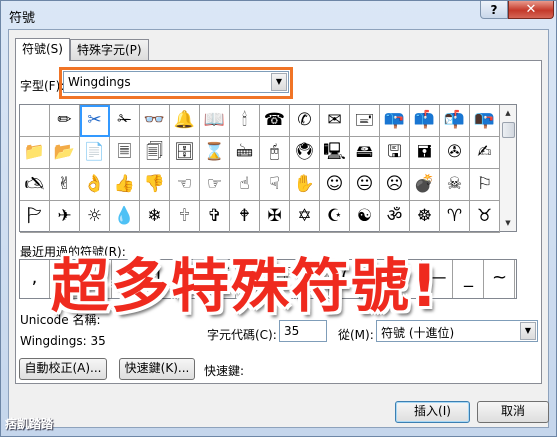 This screenshot has height=437, width=557. Describe the element at coordinates (155, 185) in the screenshot. I see `symbol-cell: 👎` at that location.